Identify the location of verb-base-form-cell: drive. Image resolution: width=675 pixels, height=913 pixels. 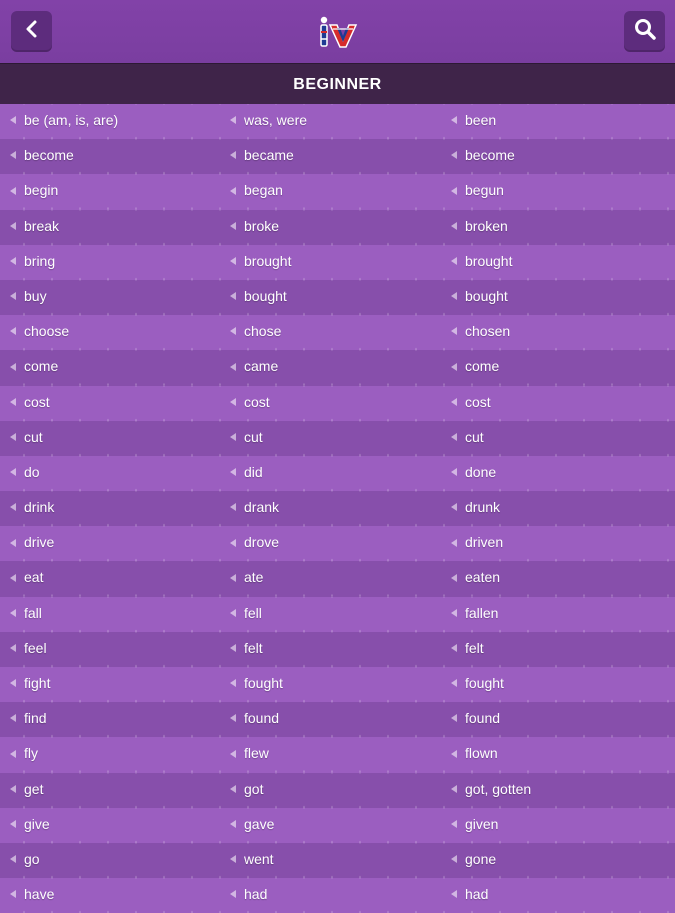
(32, 543).